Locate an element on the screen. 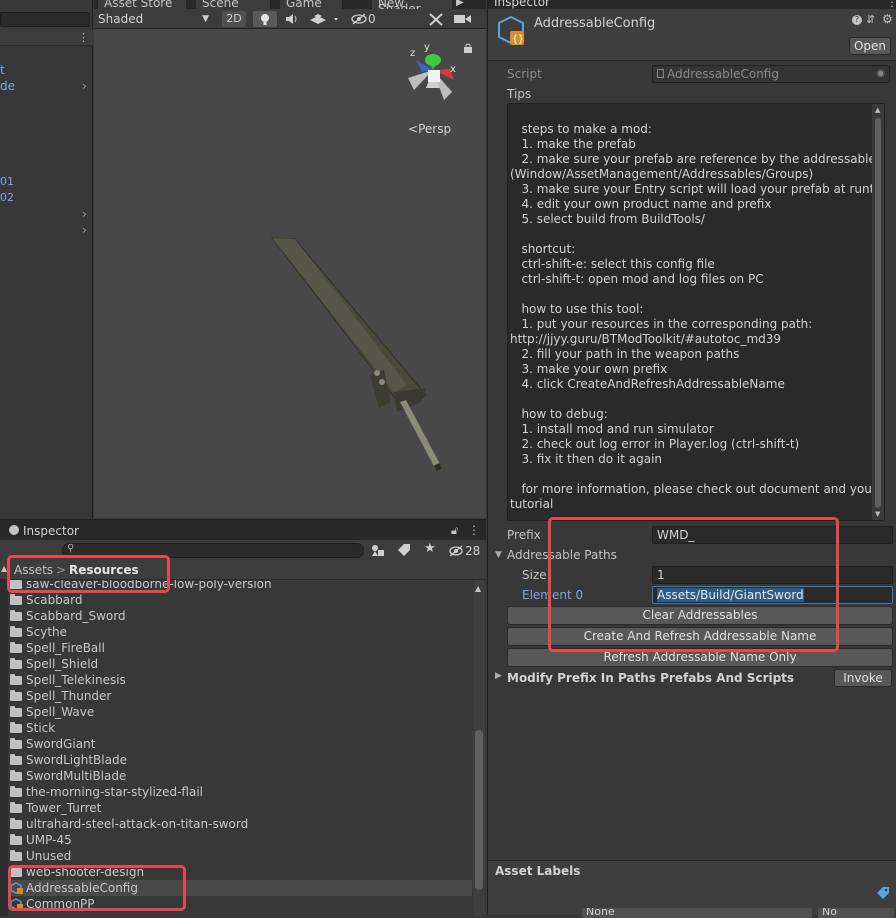 The height and width of the screenshot is (918, 896). bottom-partial-field: No is located at coordinates (856, 913).